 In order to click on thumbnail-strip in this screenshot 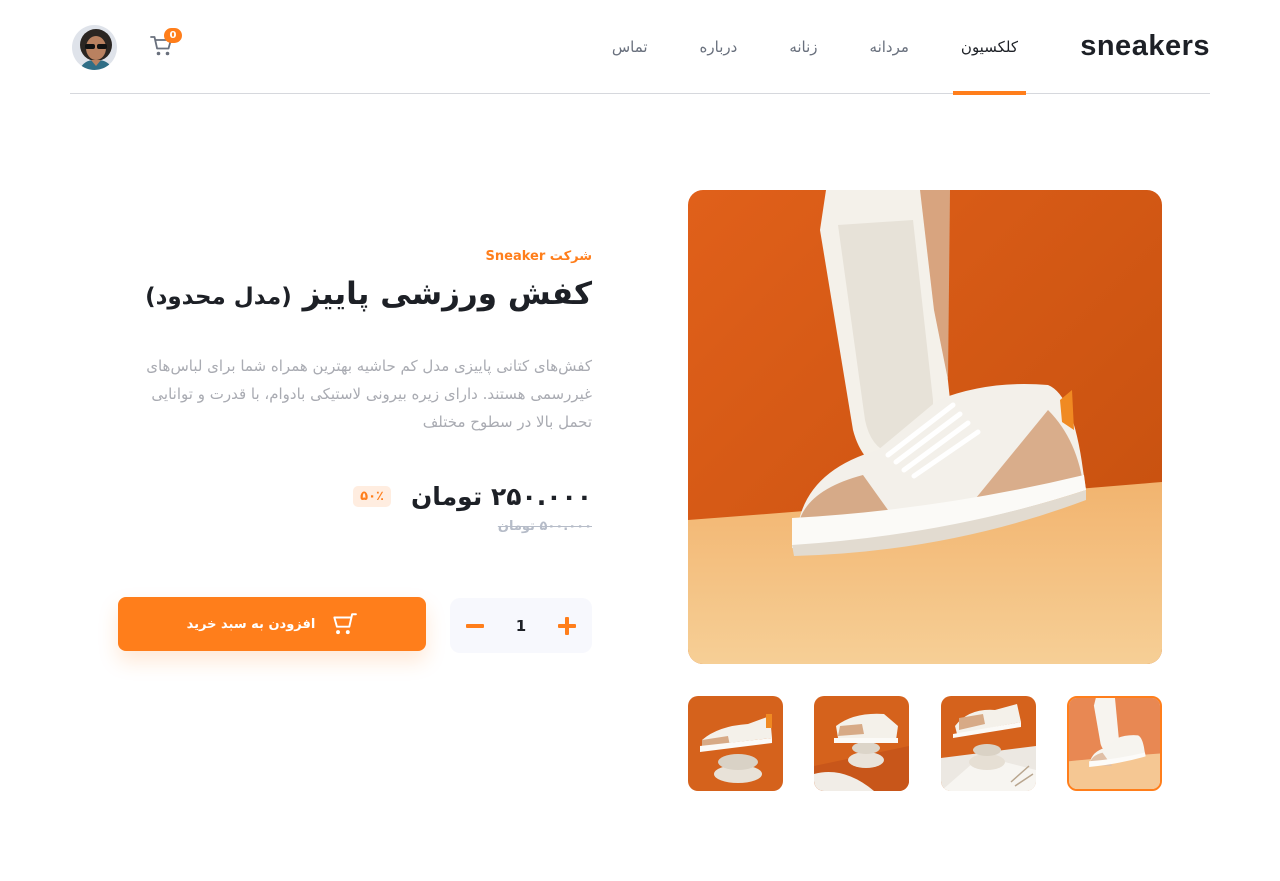, I will do `click(925, 743)`.